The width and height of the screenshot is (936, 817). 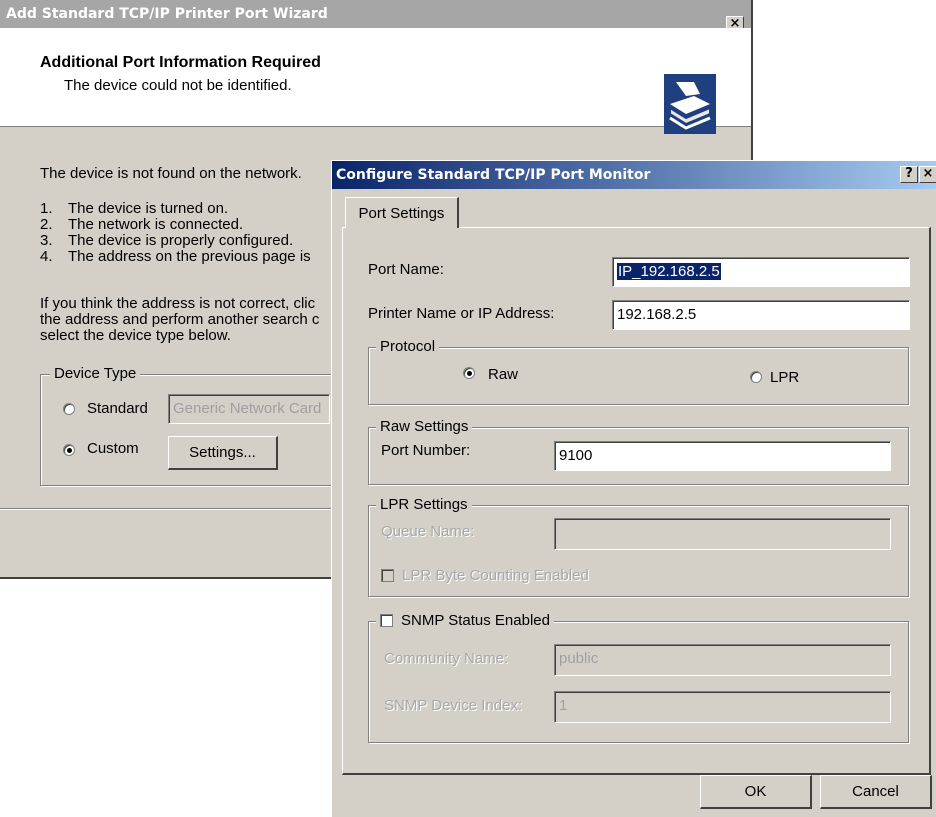 What do you see at coordinates (690, 104) in the screenshot?
I see `printer-icon` at bounding box center [690, 104].